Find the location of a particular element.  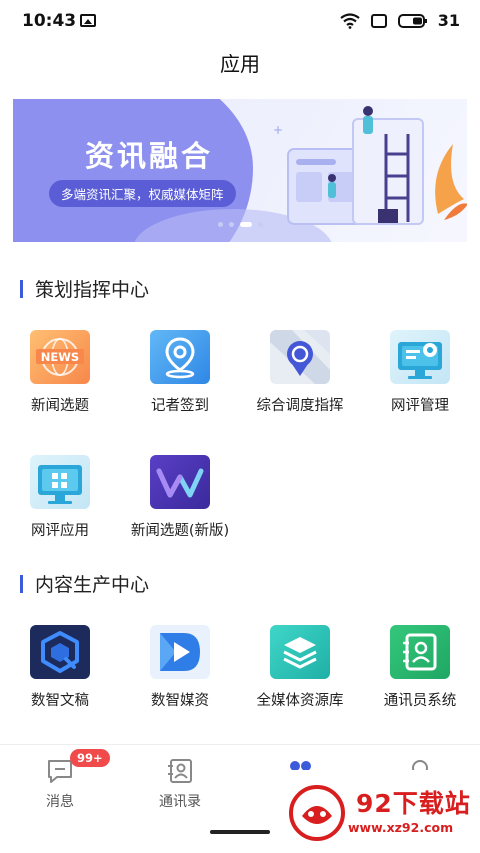

watermark-logo-icon is located at coordinates (317, 813).